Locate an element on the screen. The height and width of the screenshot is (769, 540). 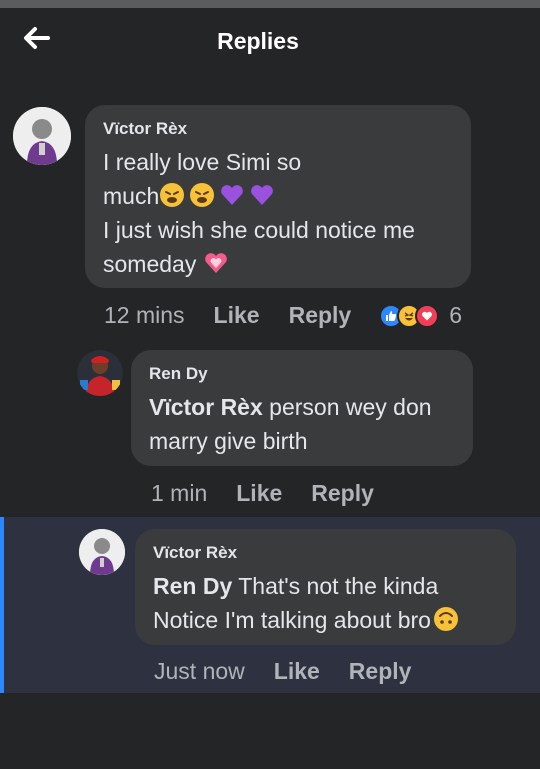
comment-author: Ren Dy is located at coordinates (302, 374).